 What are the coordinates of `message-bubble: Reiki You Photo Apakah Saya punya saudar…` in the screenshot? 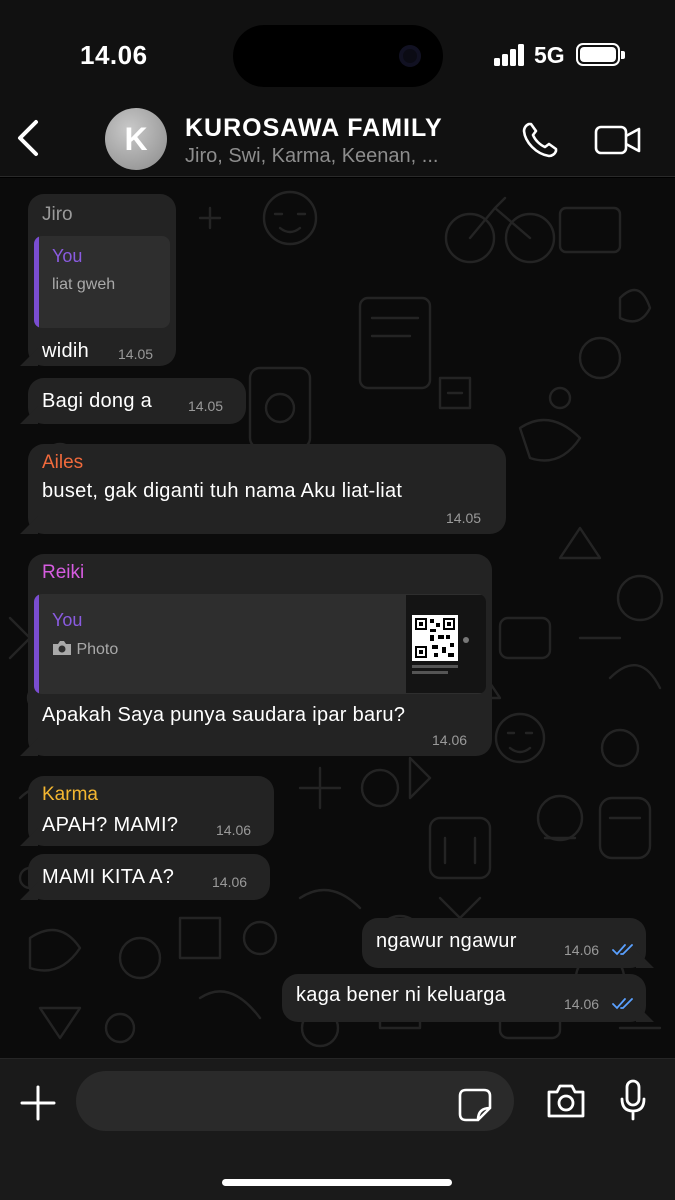 It's located at (260, 655).